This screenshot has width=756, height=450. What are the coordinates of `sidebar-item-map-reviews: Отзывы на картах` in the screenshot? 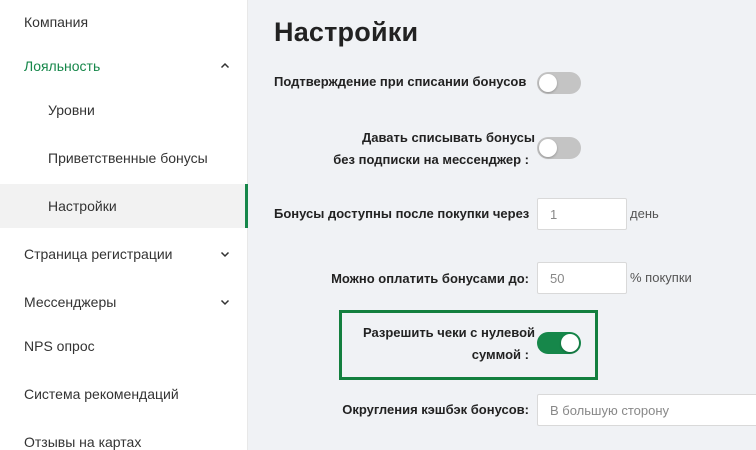 It's located at (124, 435).